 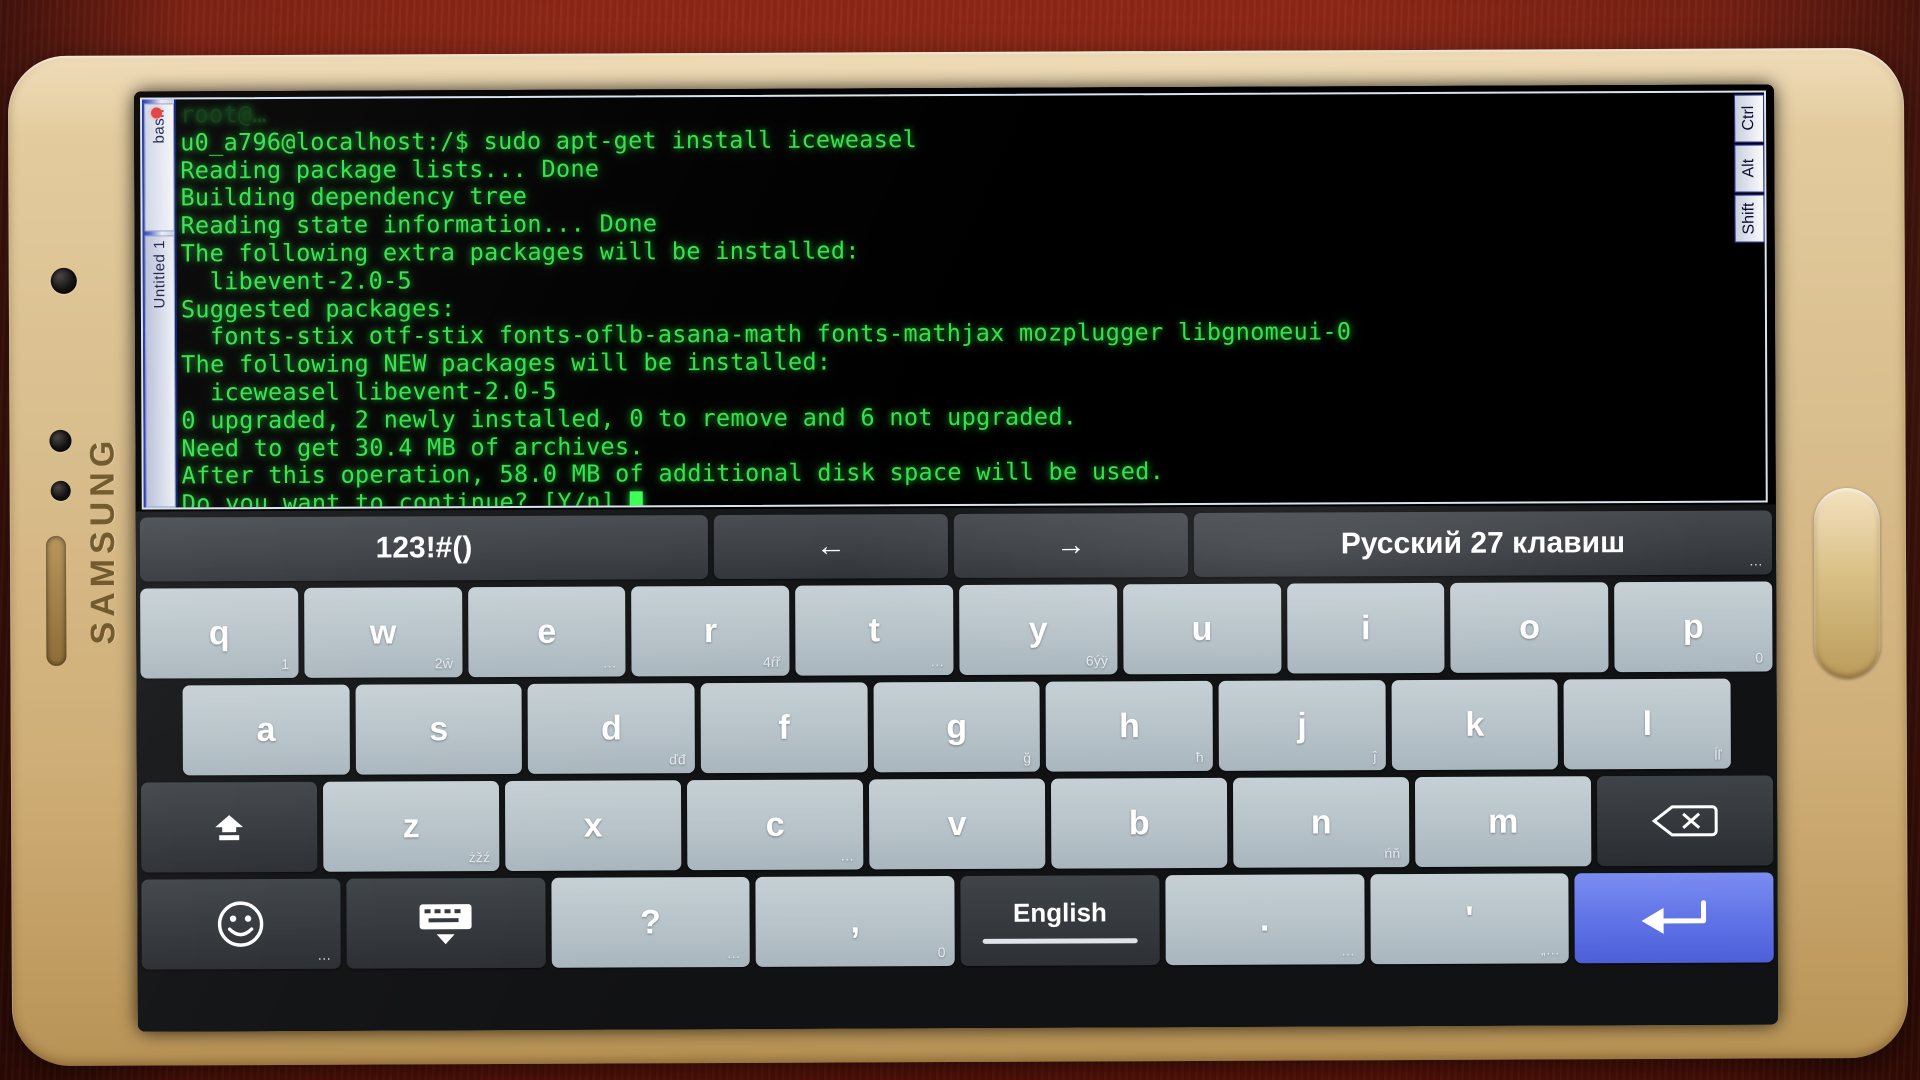 What do you see at coordinates (1199, 756) in the screenshot?
I see `key-h-sub: ħ` at bounding box center [1199, 756].